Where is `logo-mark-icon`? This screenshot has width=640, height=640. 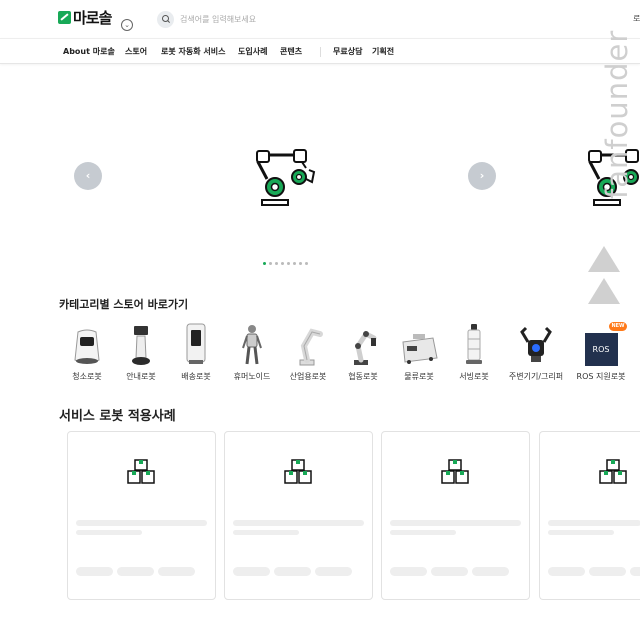 logo-mark-icon is located at coordinates (64, 17).